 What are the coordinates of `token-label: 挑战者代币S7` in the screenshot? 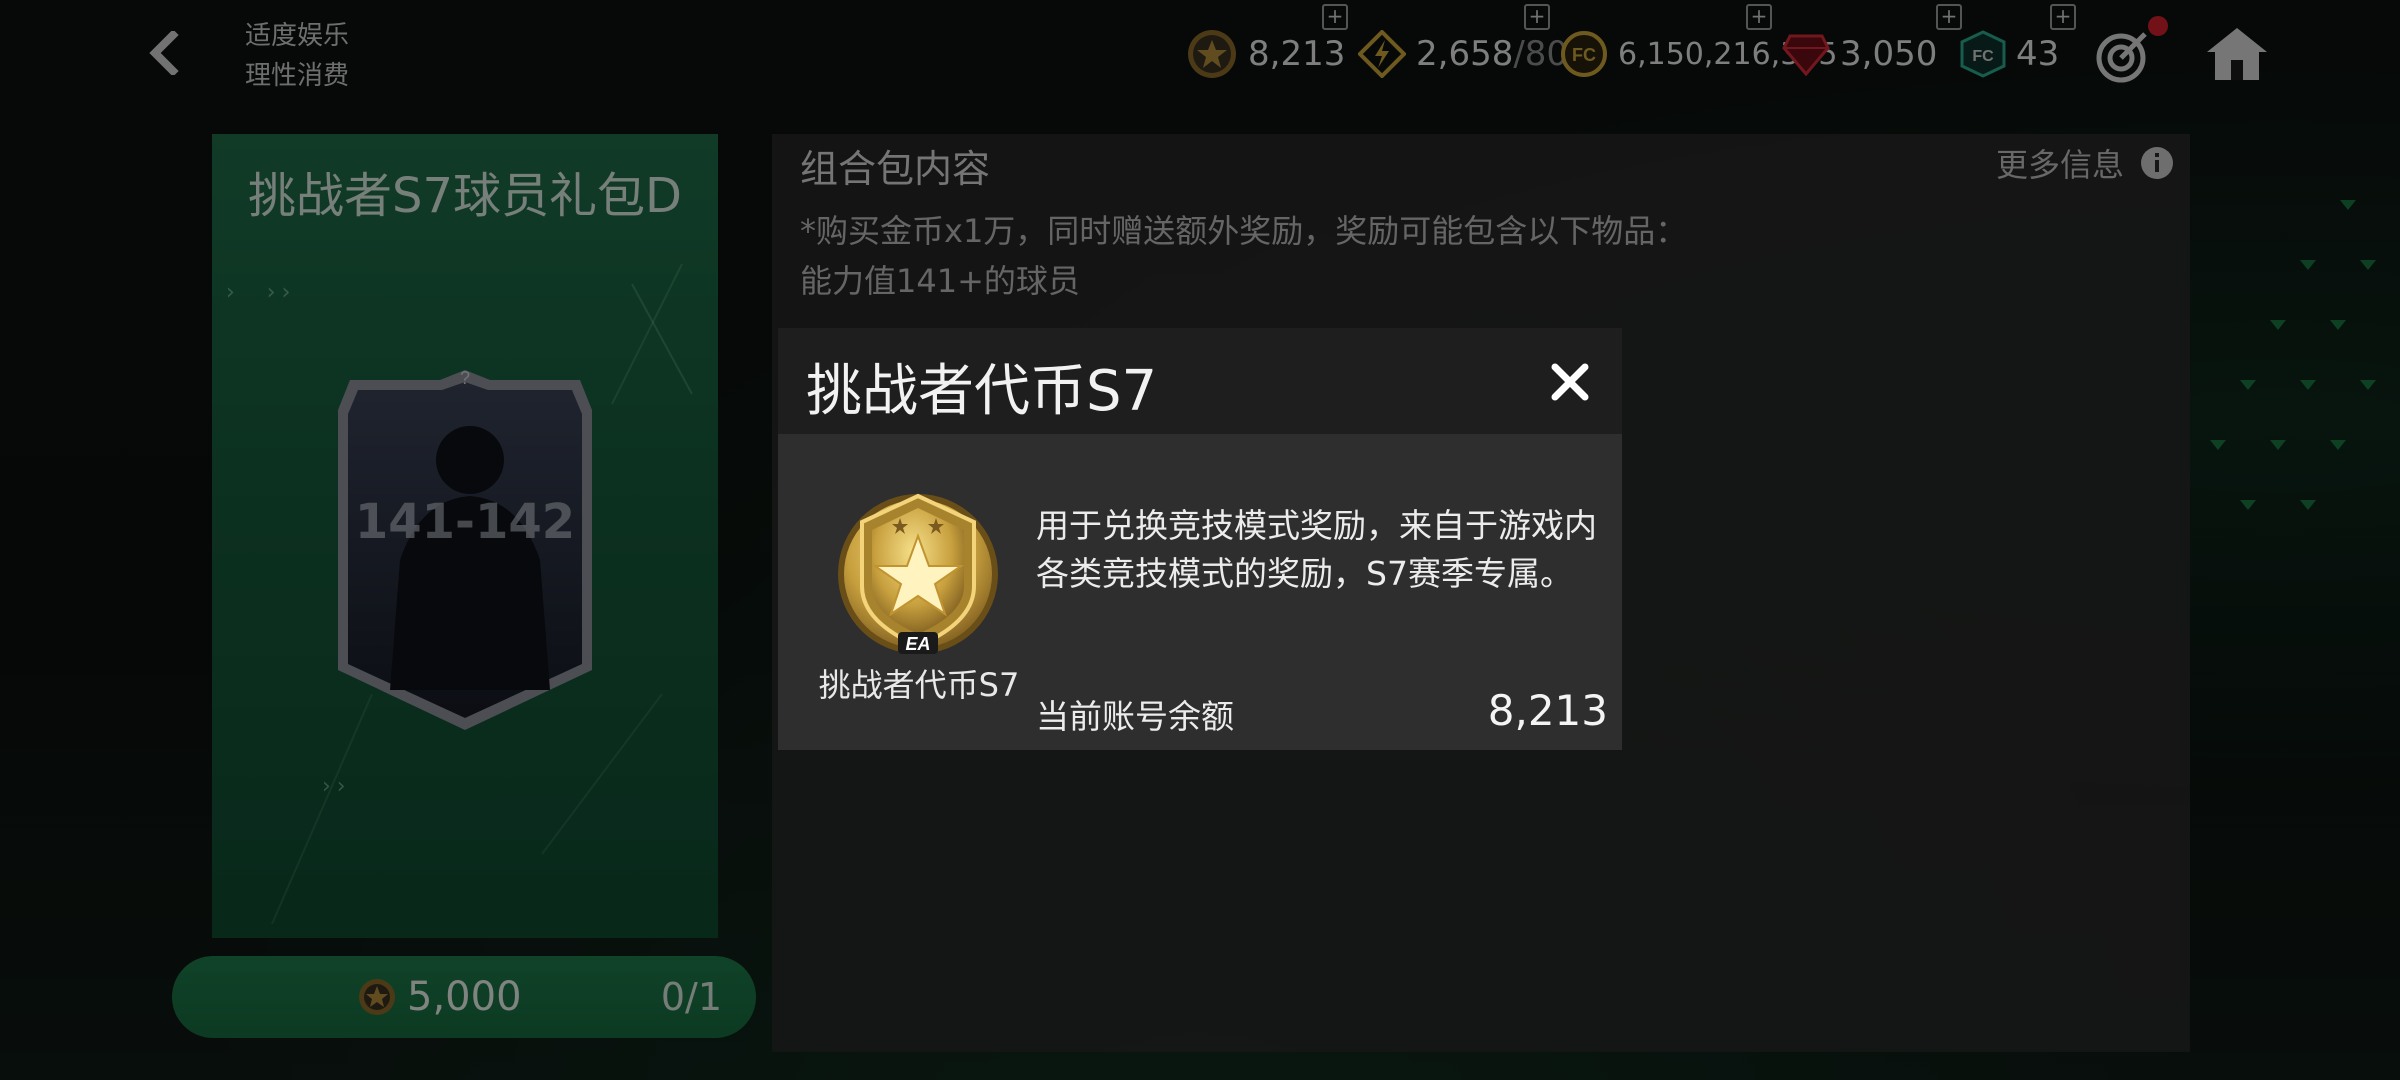 It's located at (919, 685).